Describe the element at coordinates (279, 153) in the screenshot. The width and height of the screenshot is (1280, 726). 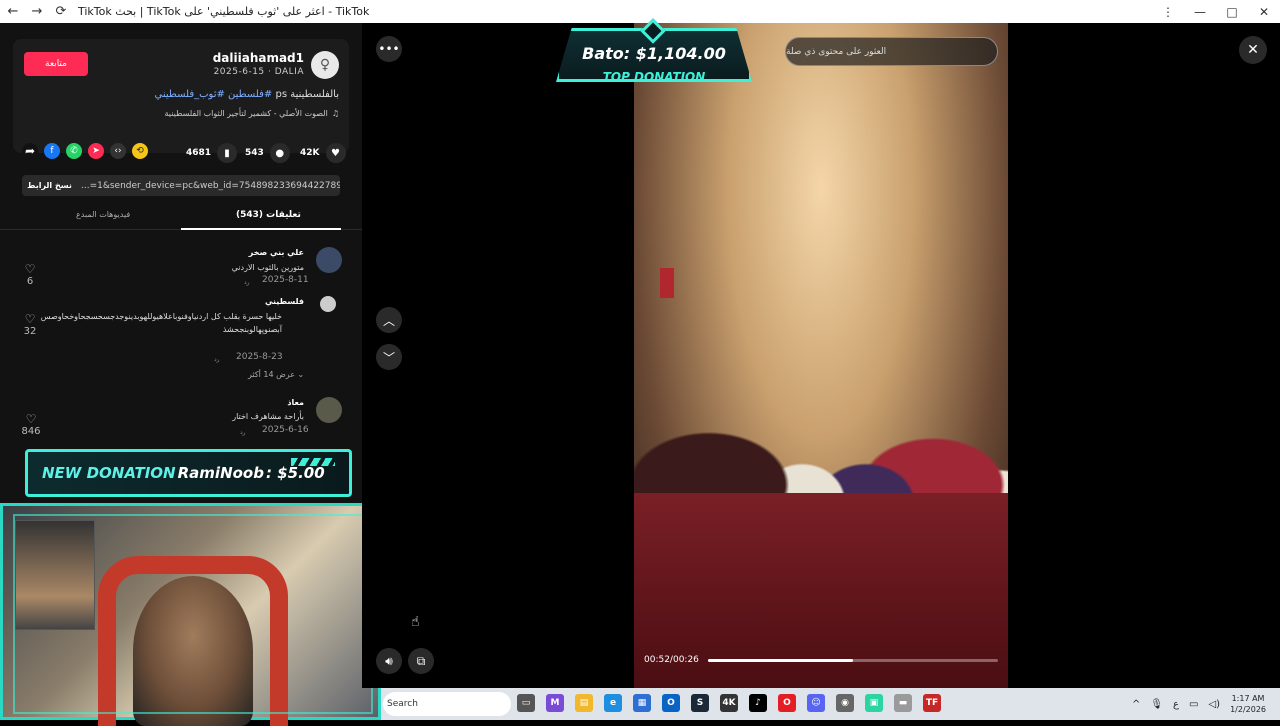
I see `comment-icon: ●` at that location.